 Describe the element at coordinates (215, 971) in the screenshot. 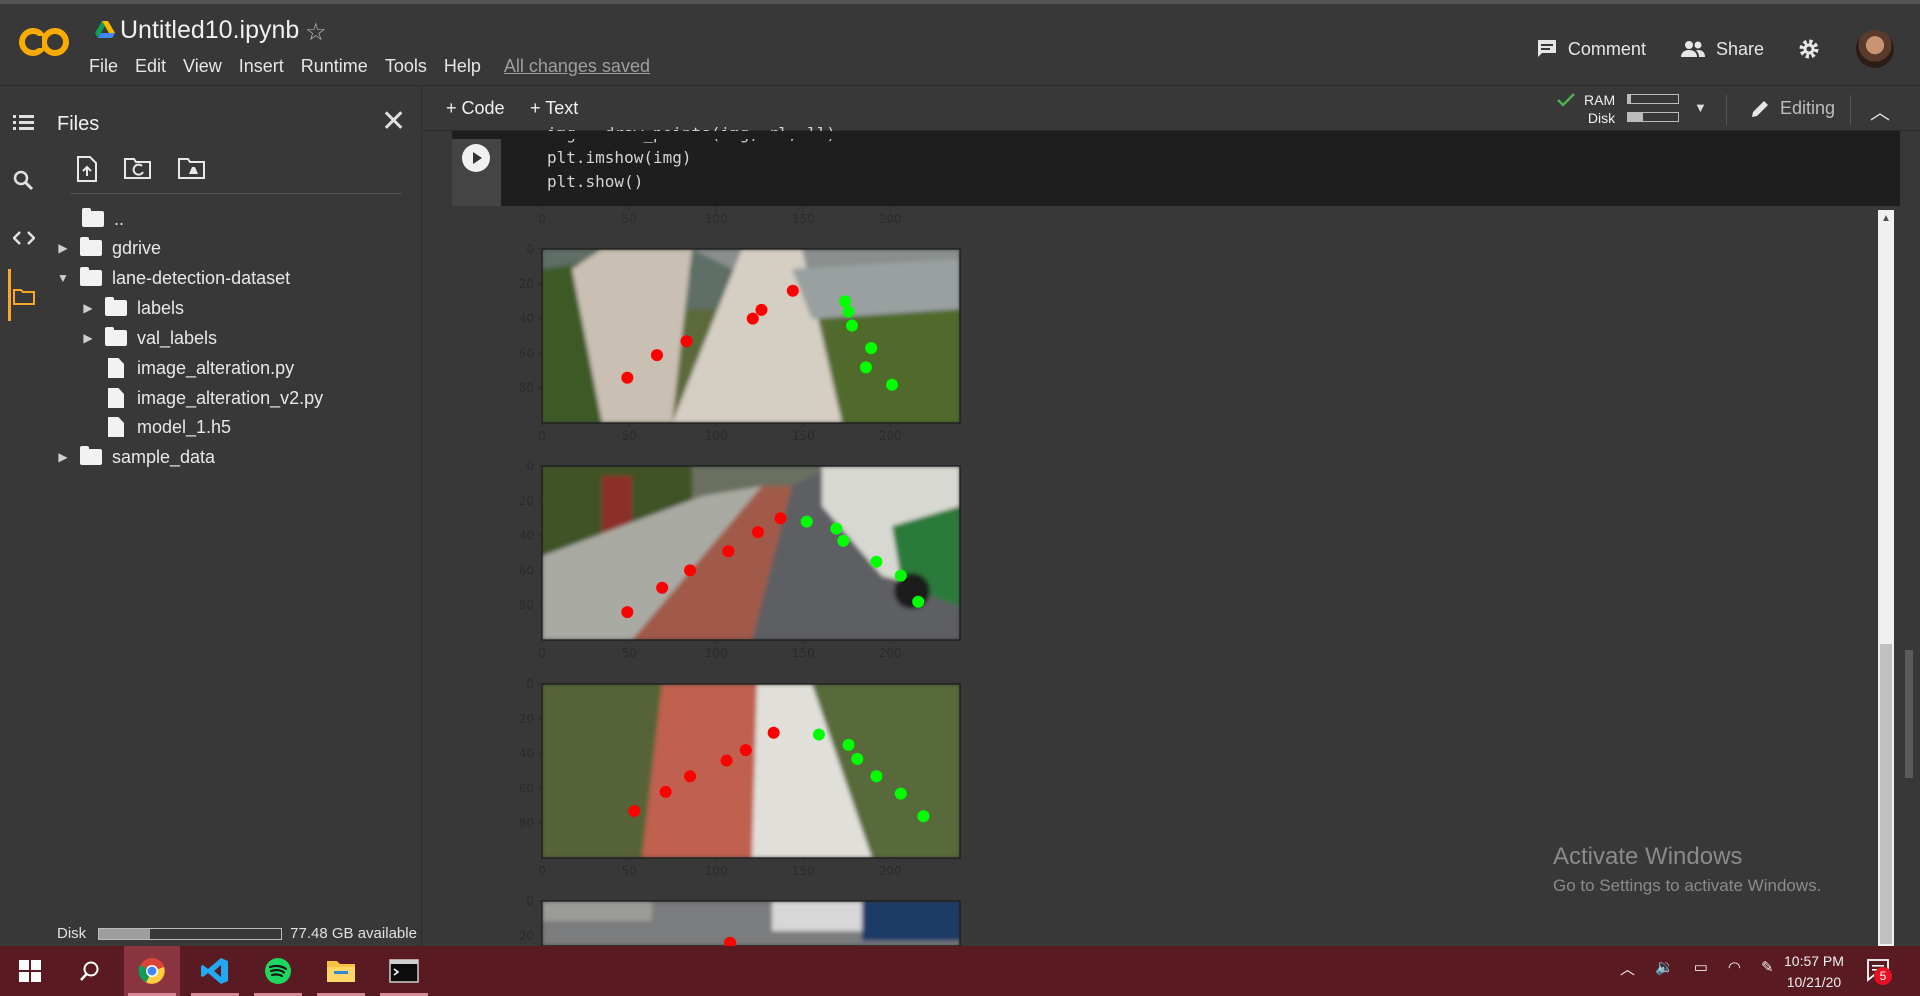

I see `vscode-icon` at that location.